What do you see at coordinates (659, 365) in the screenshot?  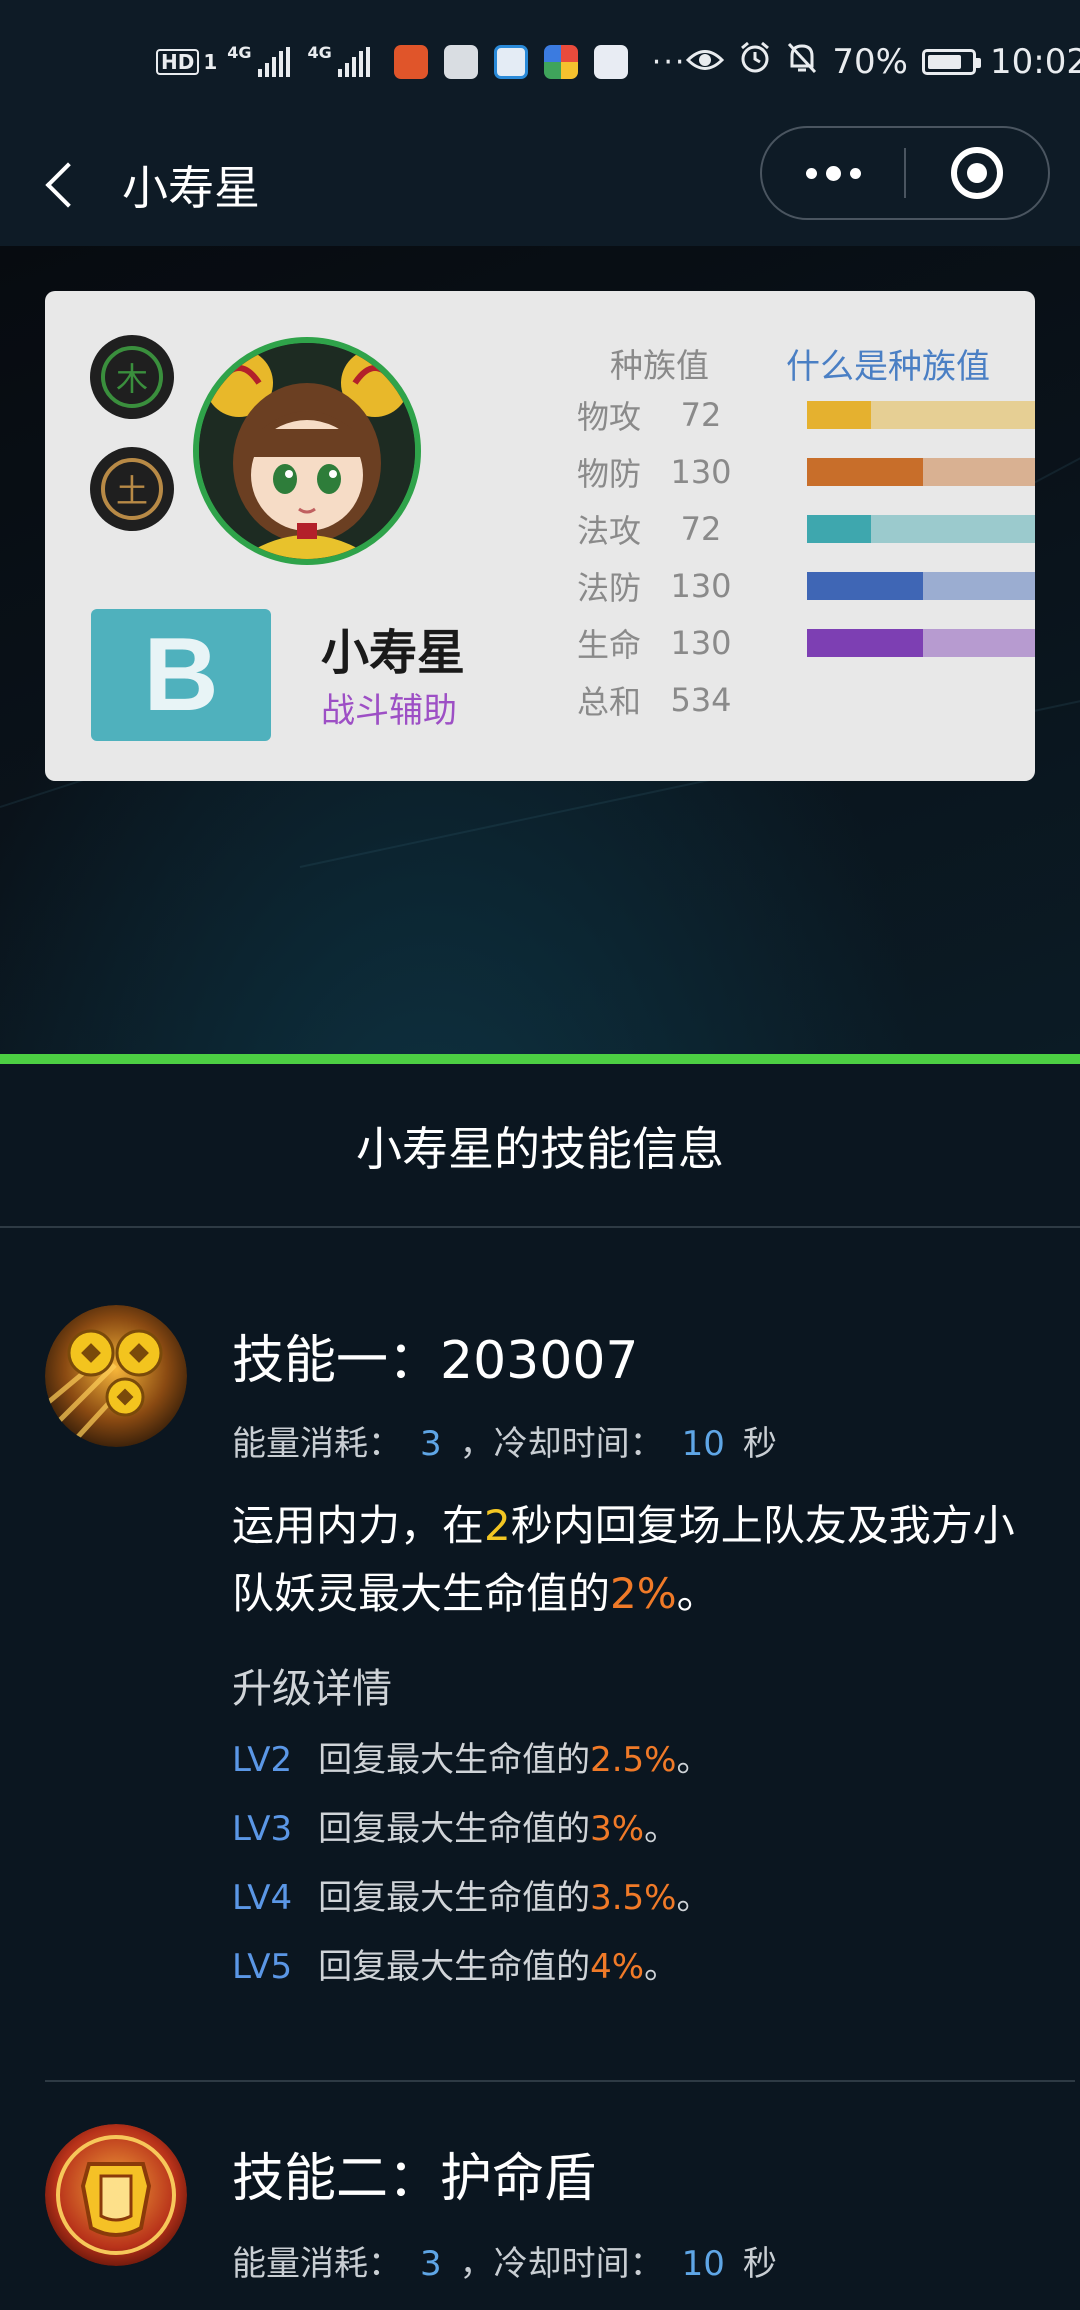 I see `race-value-header: 种族值` at bounding box center [659, 365].